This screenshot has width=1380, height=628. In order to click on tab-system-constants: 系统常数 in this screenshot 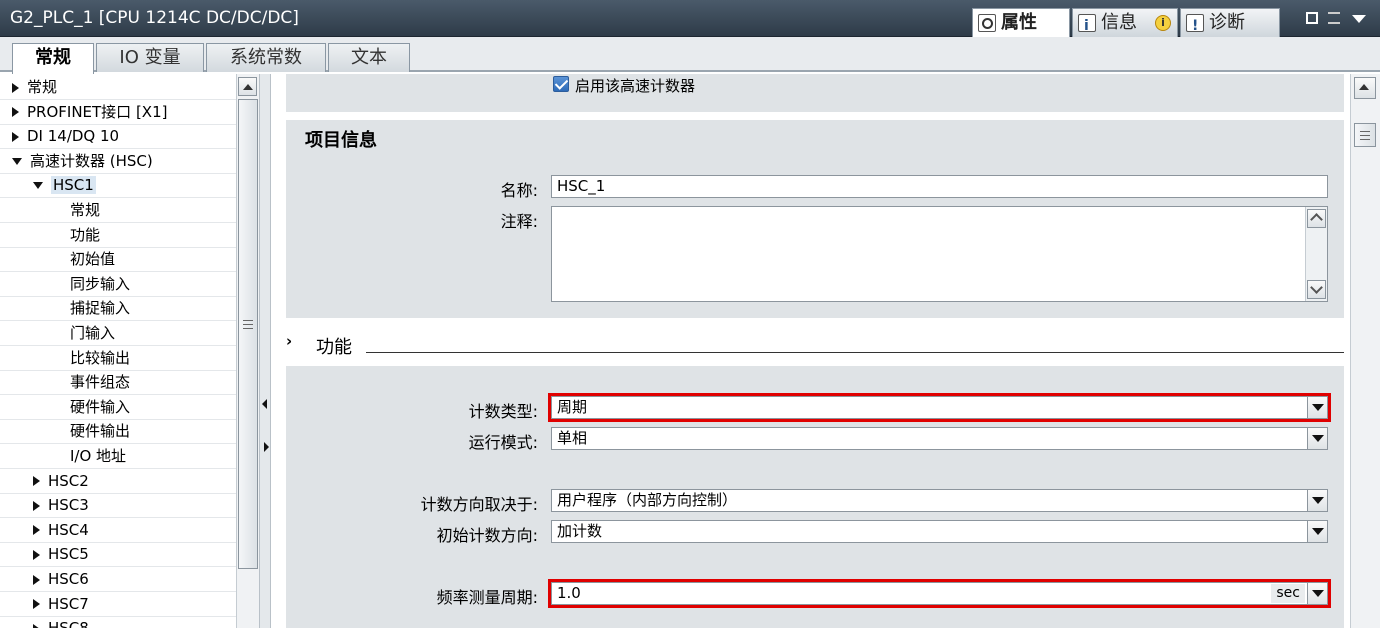, I will do `click(266, 57)`.